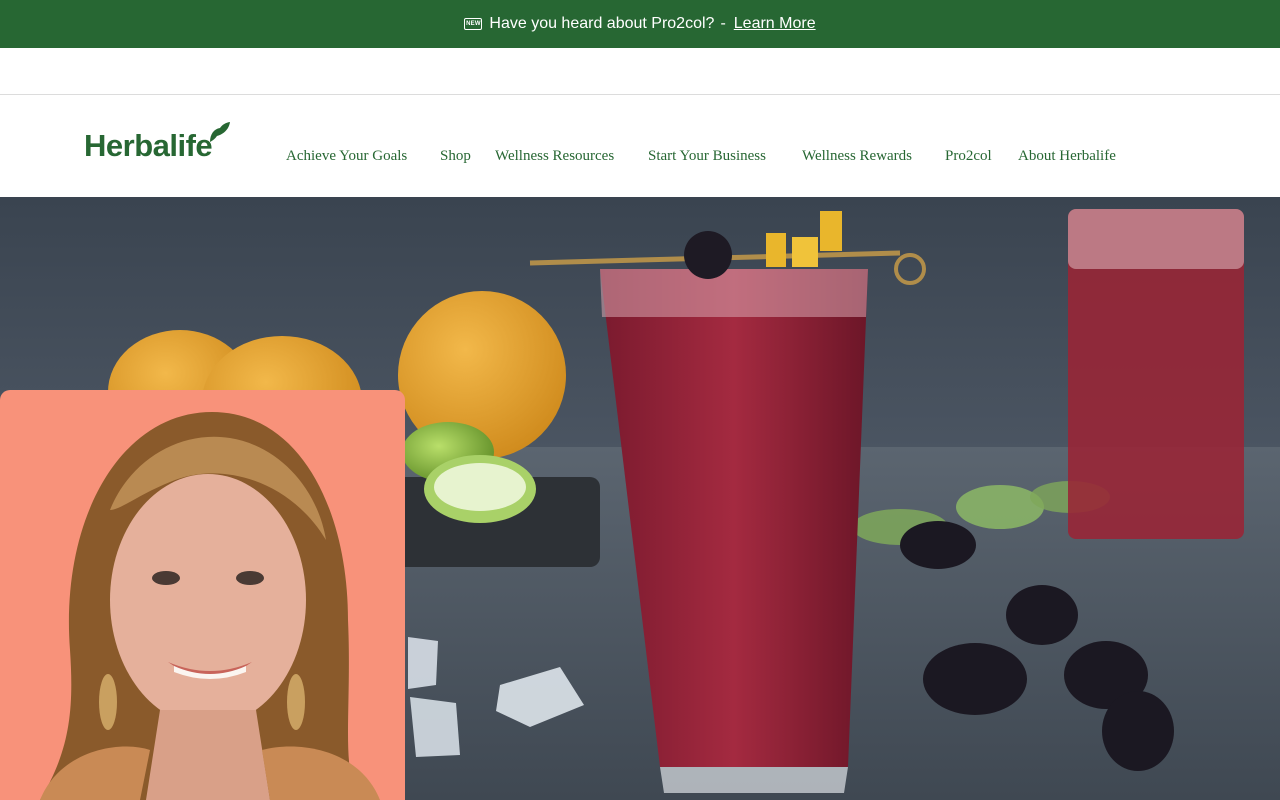  What do you see at coordinates (473, 24) in the screenshot?
I see `new-badge-icon: NEW` at bounding box center [473, 24].